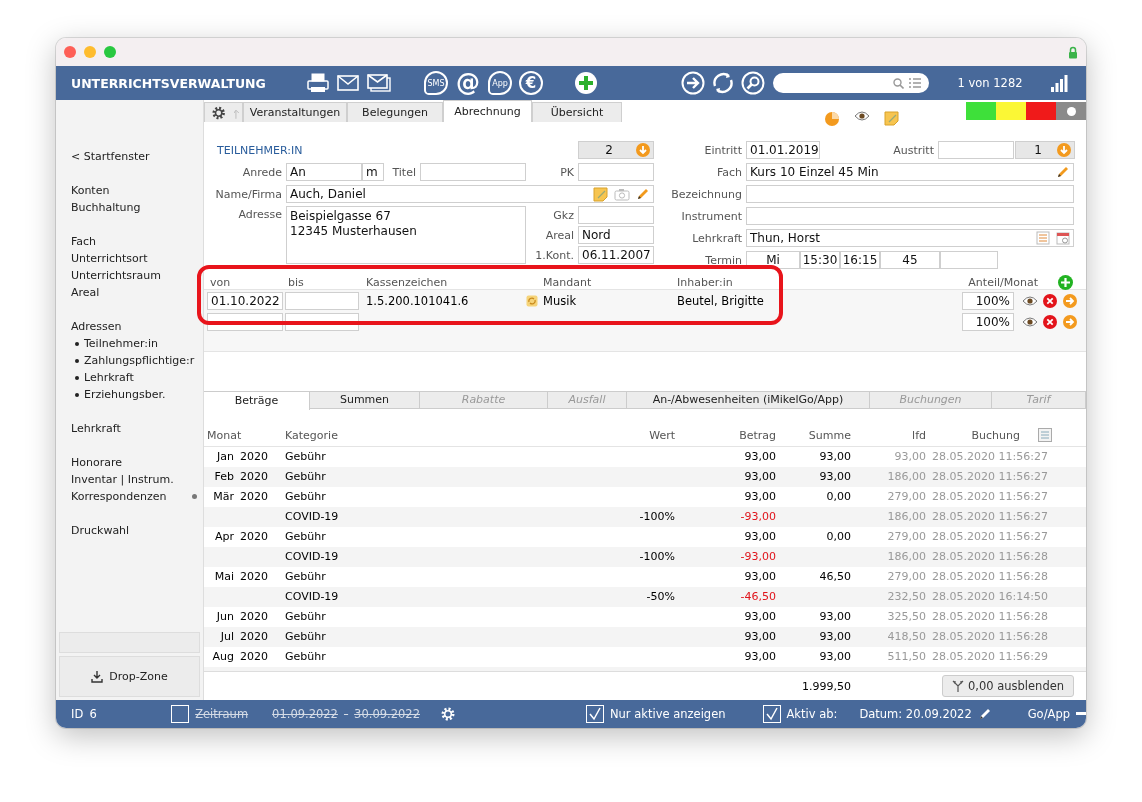 The image size is (1142, 802). Describe the element at coordinates (90, 52) in the screenshot. I see `minimize-window-button` at that location.